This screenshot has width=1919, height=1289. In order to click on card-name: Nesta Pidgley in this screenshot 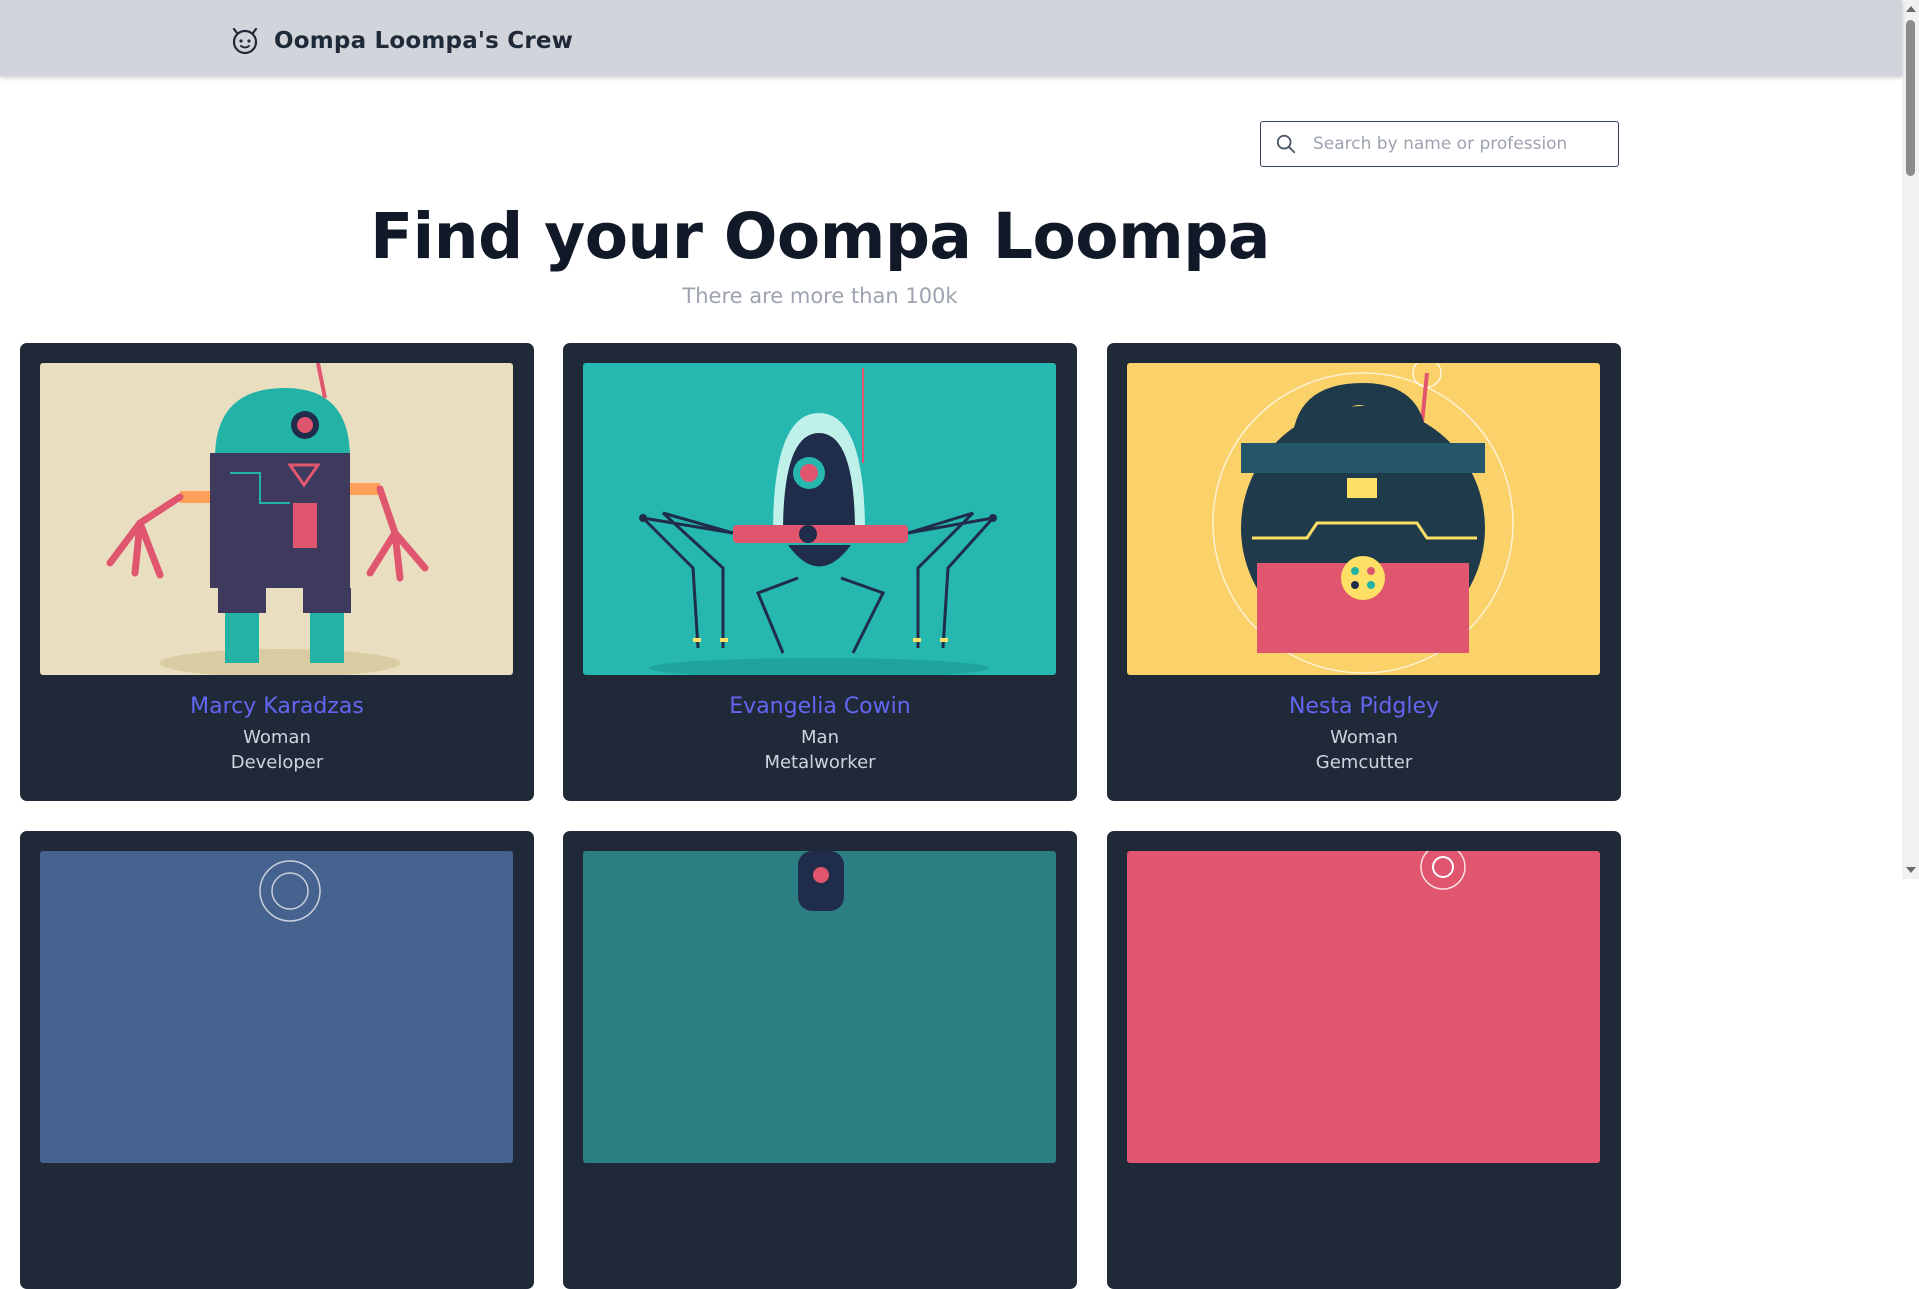, I will do `click(1364, 706)`.